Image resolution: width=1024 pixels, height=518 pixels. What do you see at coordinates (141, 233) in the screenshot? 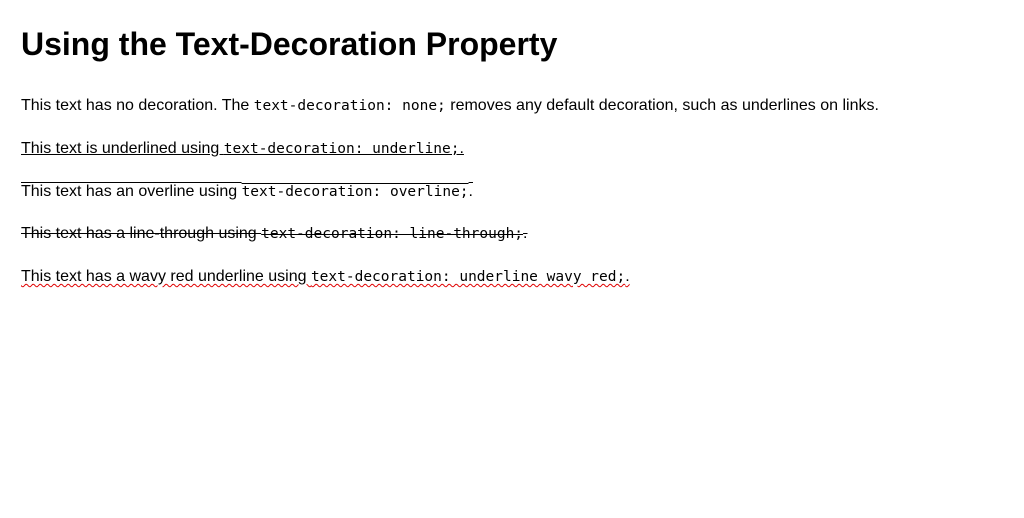
I see `paragraph-text-before: This text has a line-through using` at bounding box center [141, 233].